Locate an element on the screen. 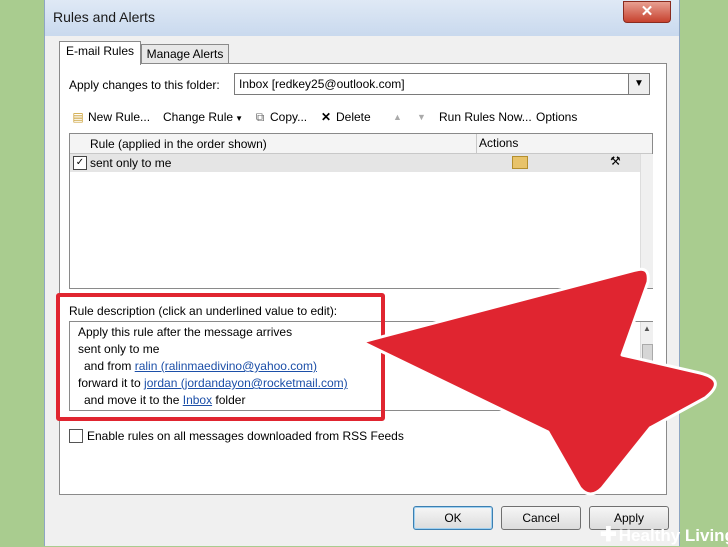  scroll-thumb is located at coordinates (647, 354).